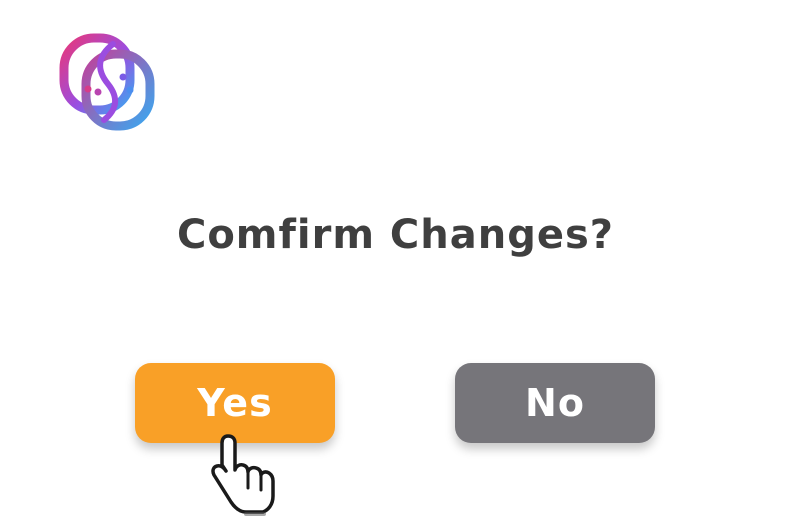 The width and height of the screenshot is (791, 529). Describe the element at coordinates (108, 82) in the screenshot. I see `app-logo-icon` at that location.